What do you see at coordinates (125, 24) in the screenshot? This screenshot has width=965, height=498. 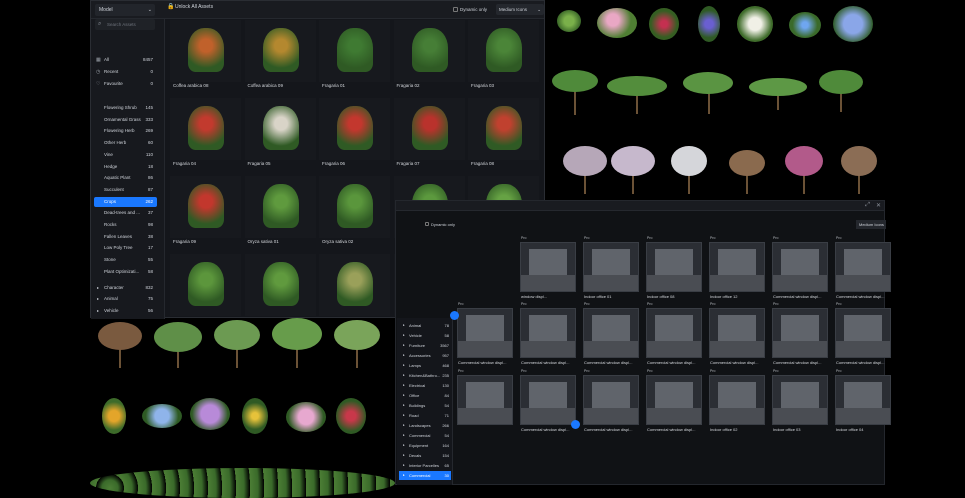 I see `search-input: ⌕ Search Assets` at bounding box center [125, 24].